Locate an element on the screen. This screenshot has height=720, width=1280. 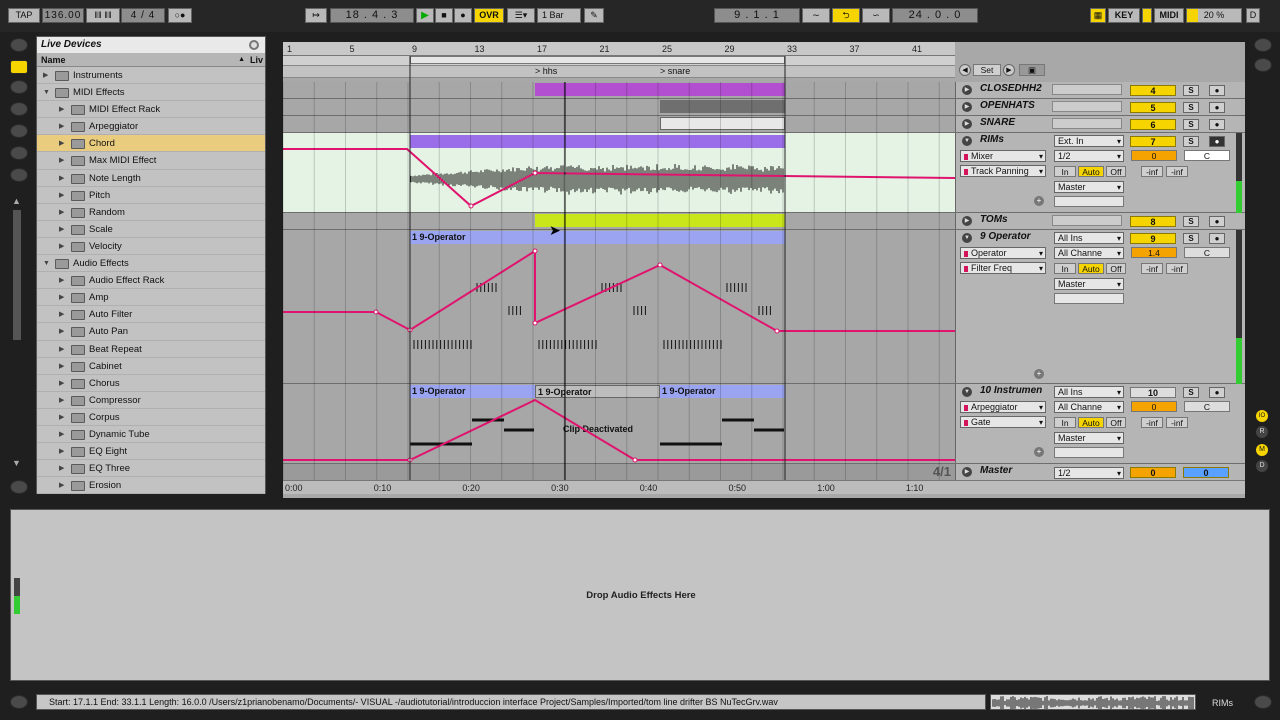
browser-options-icon is located at coordinates (254, 45).